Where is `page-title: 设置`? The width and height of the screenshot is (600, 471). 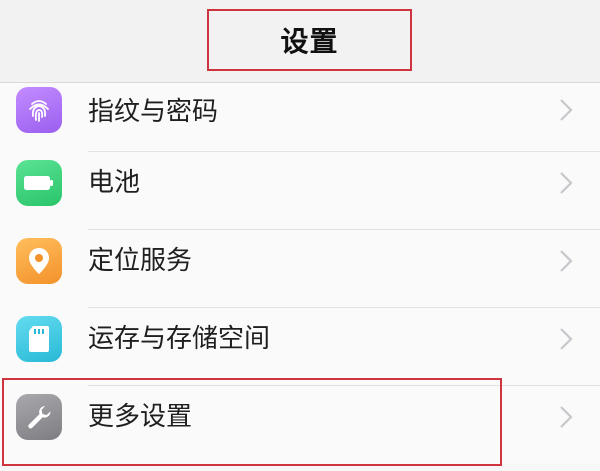 page-title: 设置 is located at coordinates (309, 40).